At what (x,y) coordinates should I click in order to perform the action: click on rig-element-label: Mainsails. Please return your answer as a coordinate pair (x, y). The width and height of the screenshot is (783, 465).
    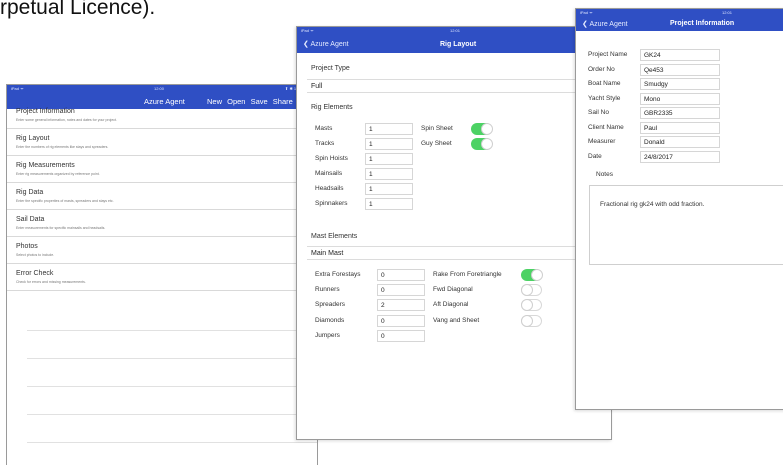
    Looking at the image, I should click on (329, 173).